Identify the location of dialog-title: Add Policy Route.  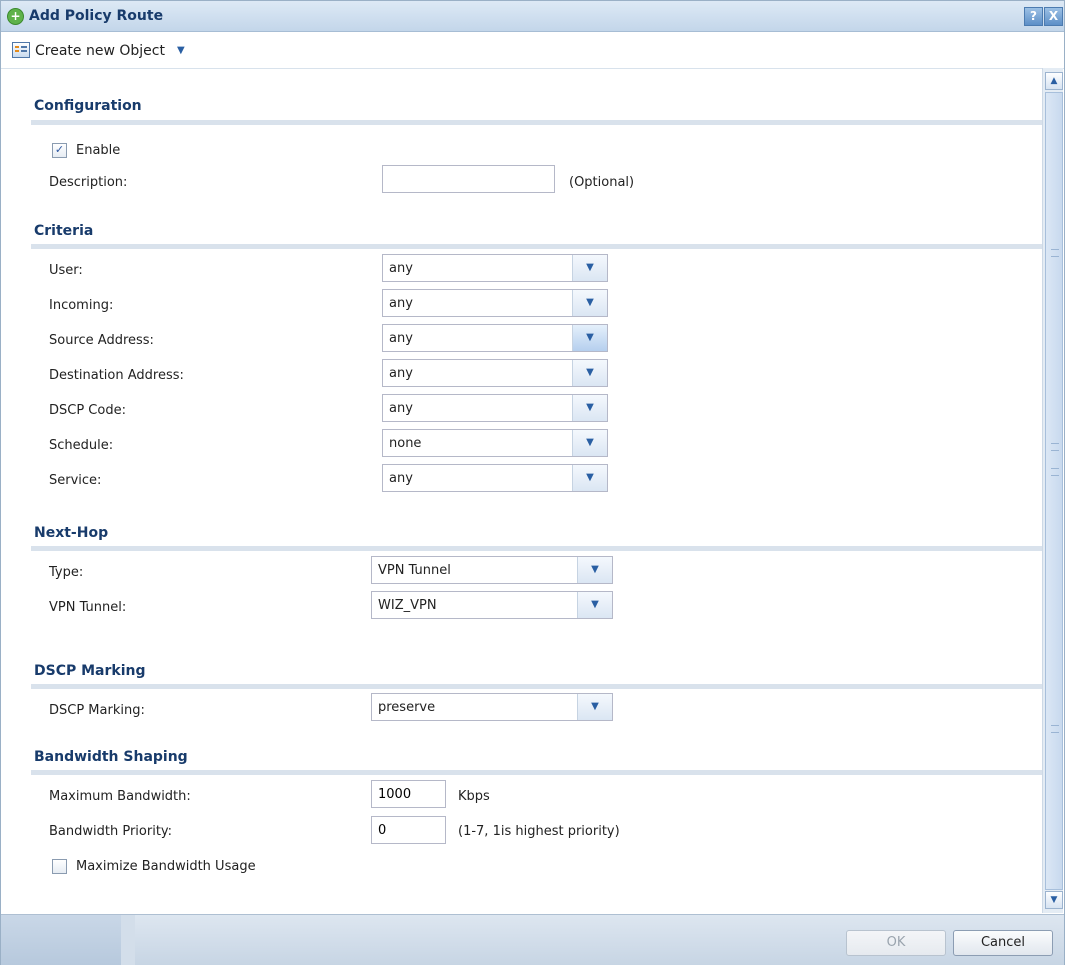
(96, 16).